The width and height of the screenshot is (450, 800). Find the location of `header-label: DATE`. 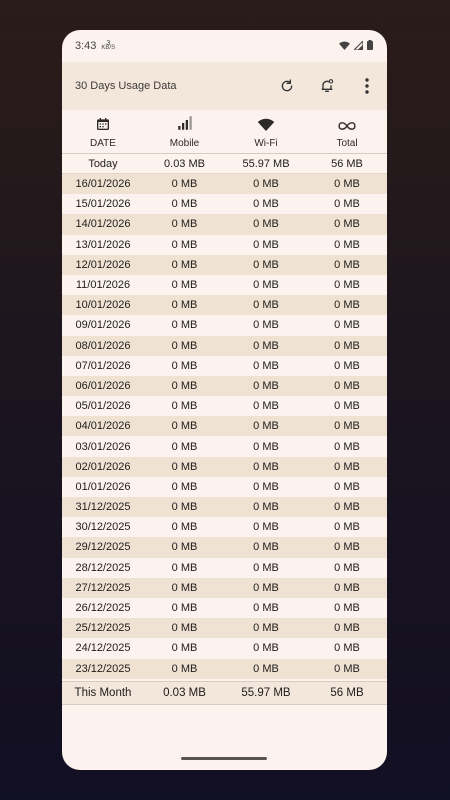

header-label: DATE is located at coordinates (103, 143).